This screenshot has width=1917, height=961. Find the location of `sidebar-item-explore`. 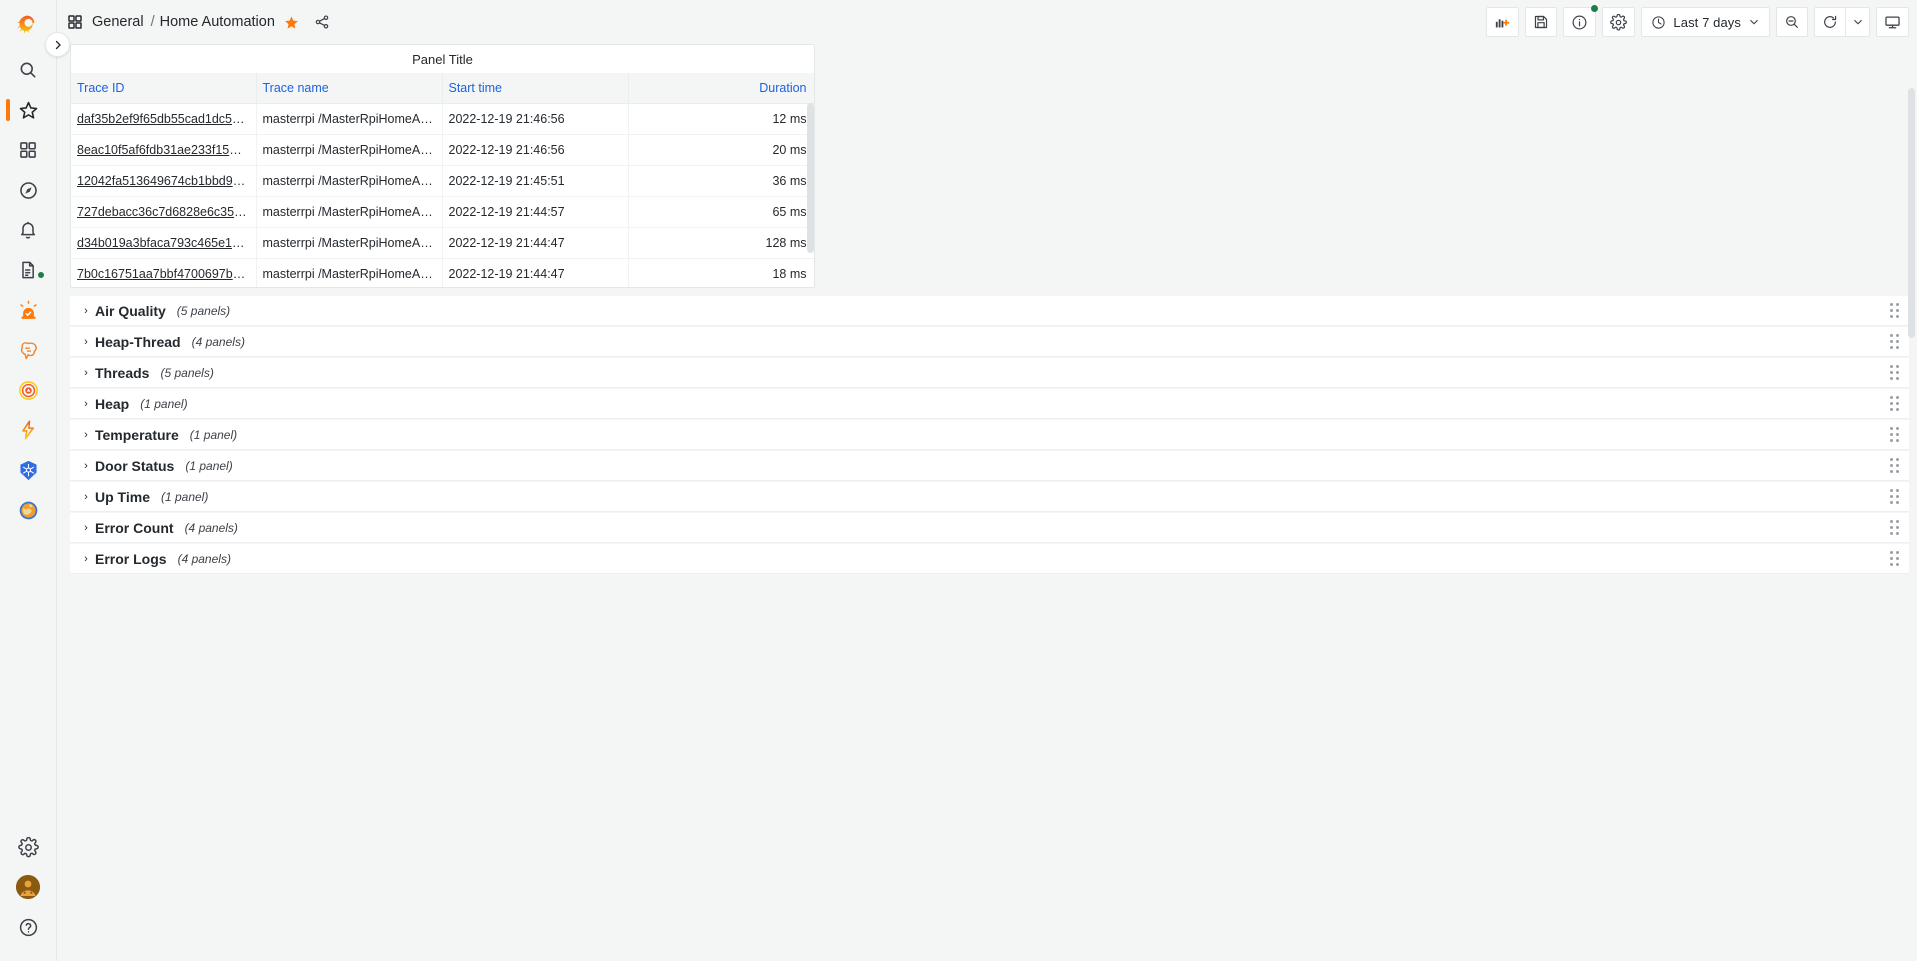

sidebar-item-explore is located at coordinates (28, 190).